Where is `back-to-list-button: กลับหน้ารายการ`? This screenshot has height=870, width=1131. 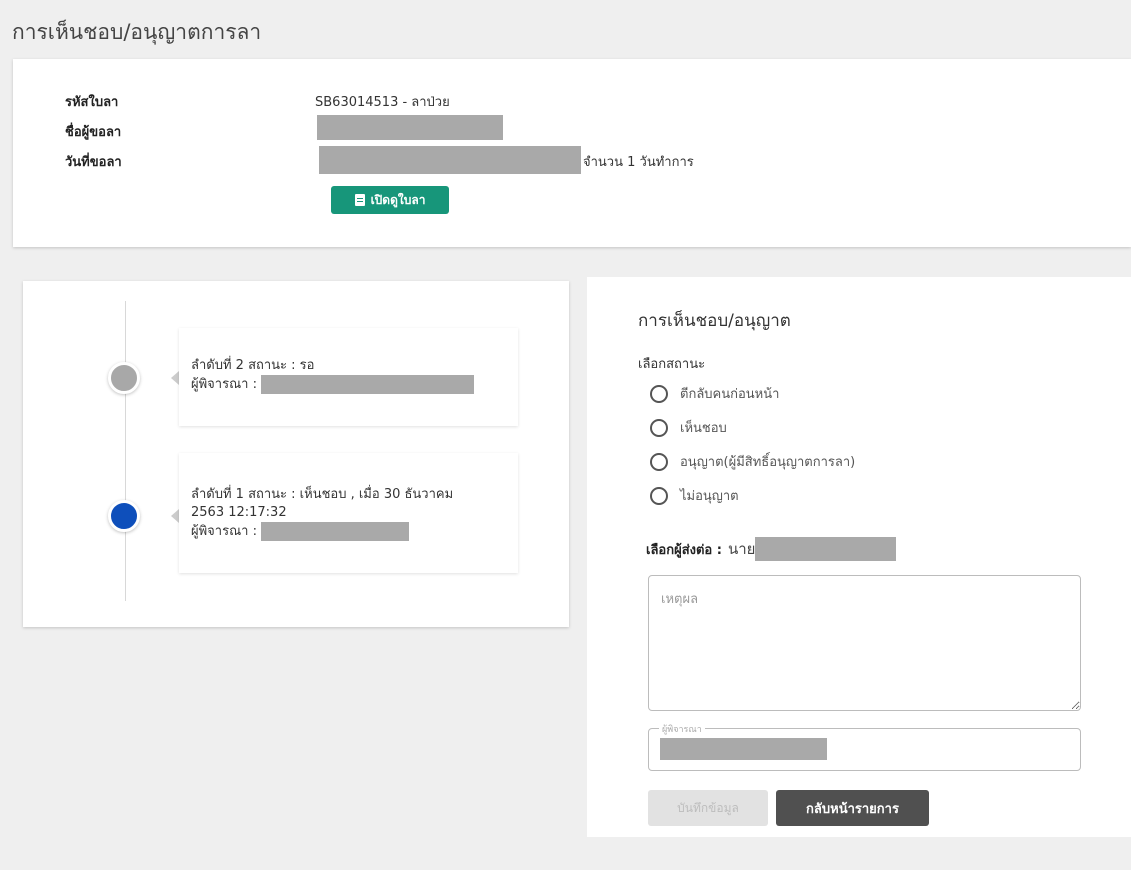 back-to-list-button: กลับหน้ารายการ is located at coordinates (852, 808).